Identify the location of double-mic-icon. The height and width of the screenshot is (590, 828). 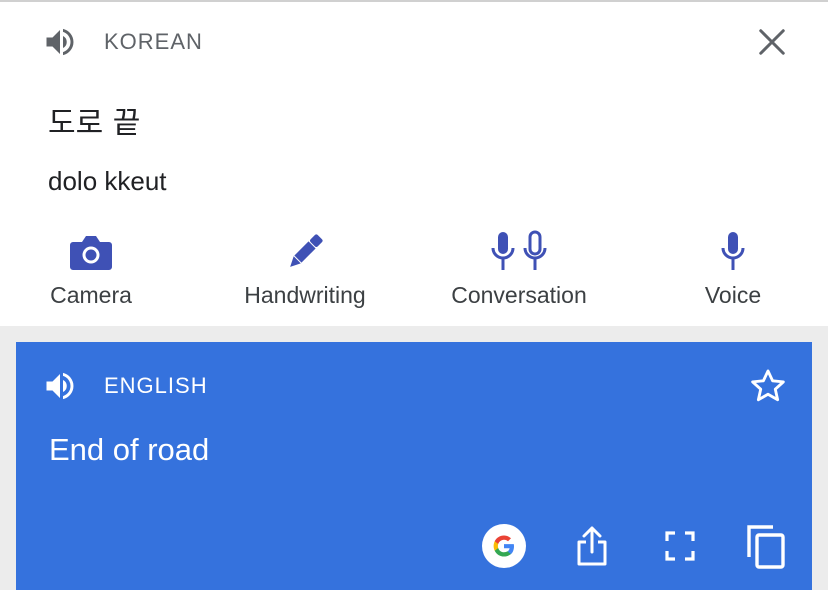
(519, 250).